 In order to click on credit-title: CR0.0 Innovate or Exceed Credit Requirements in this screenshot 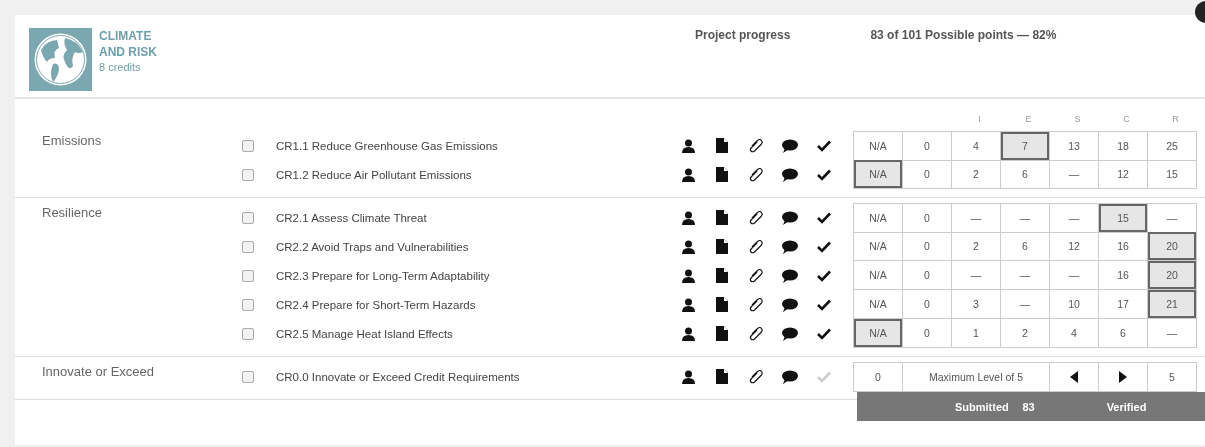, I will do `click(473, 376)`.